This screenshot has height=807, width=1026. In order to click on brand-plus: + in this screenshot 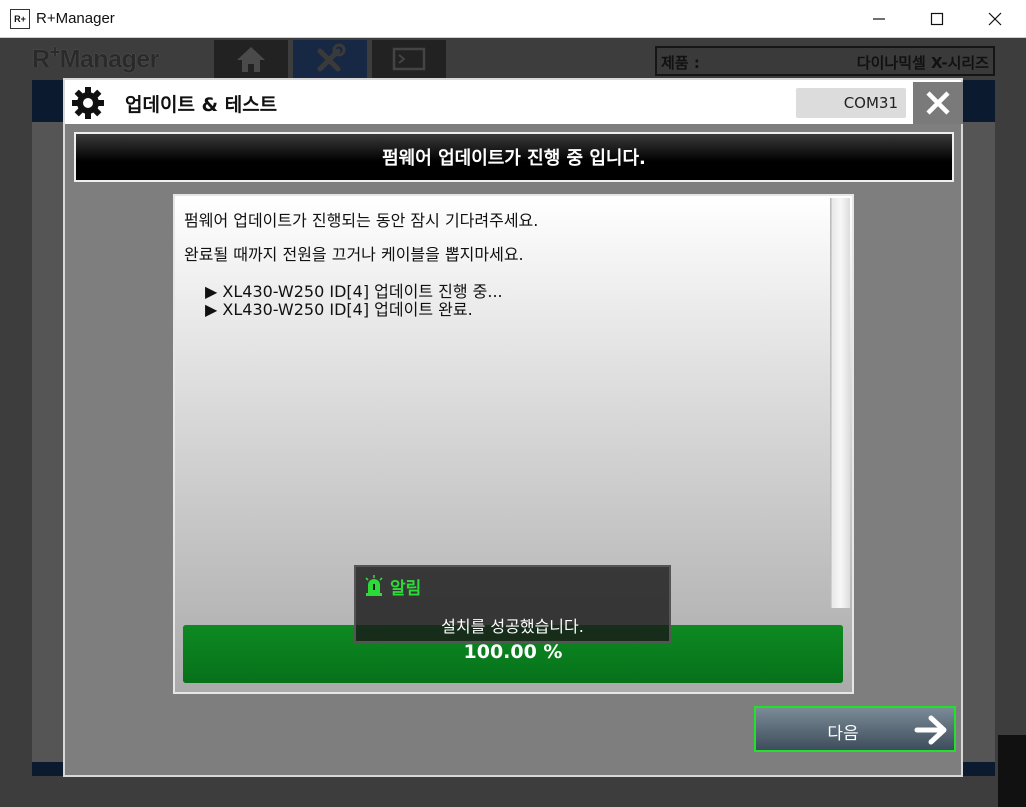, I will do `click(55, 52)`.